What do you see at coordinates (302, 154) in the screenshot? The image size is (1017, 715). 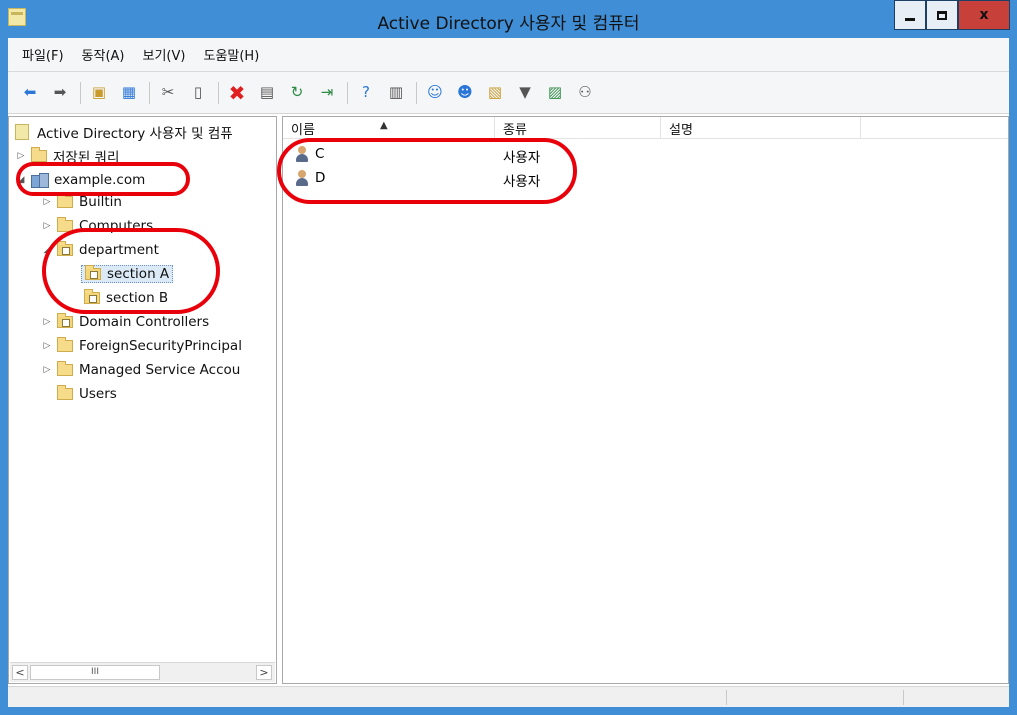 I see `user-icon` at bounding box center [302, 154].